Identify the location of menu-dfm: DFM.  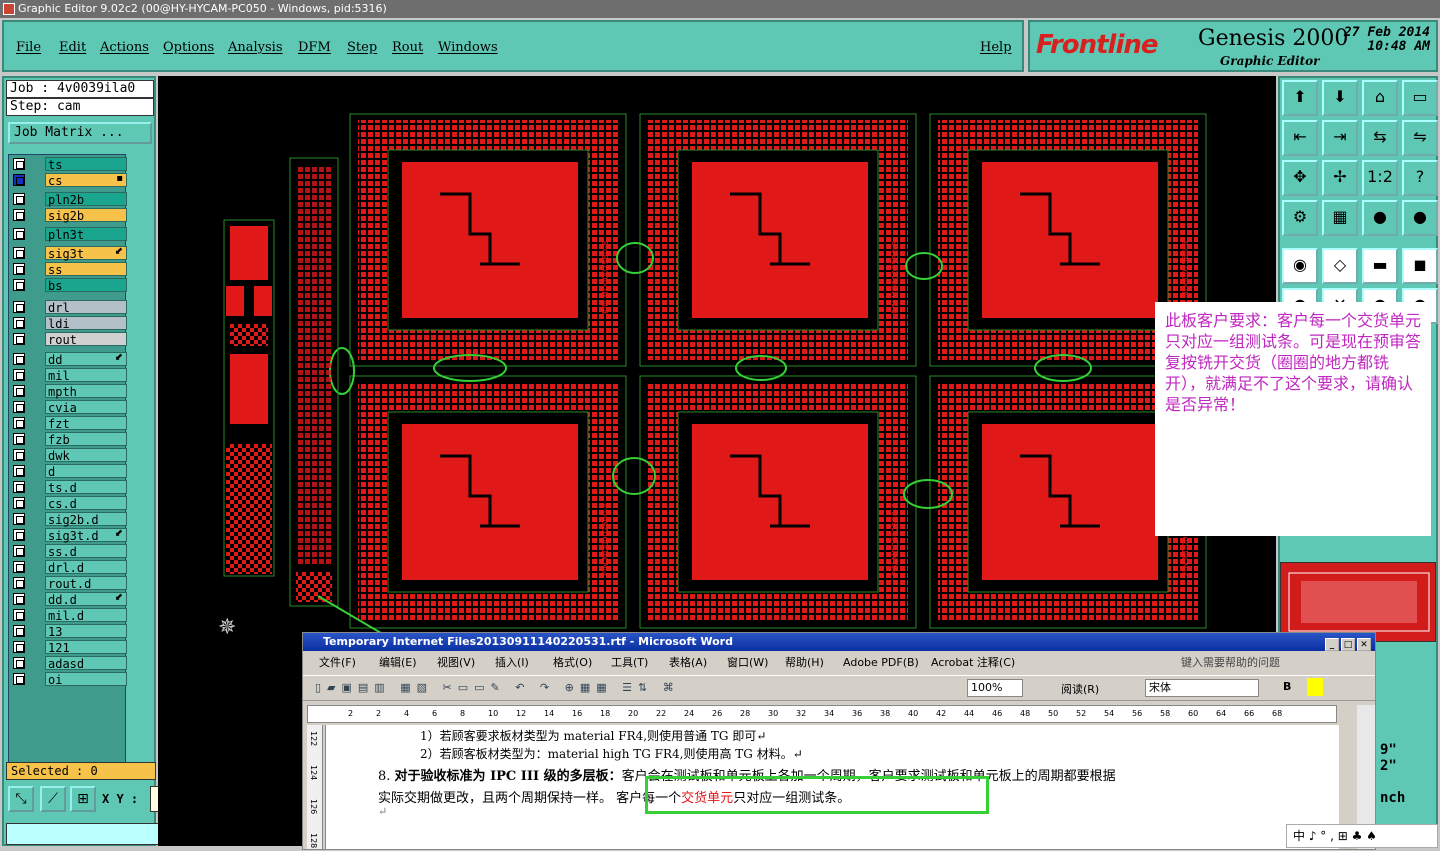
(314, 47).